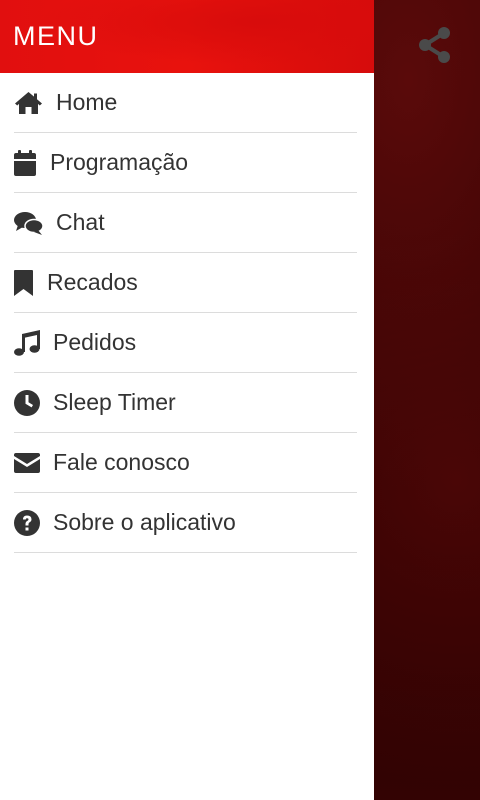 The height and width of the screenshot is (800, 480). I want to click on share-icon, so click(435, 47).